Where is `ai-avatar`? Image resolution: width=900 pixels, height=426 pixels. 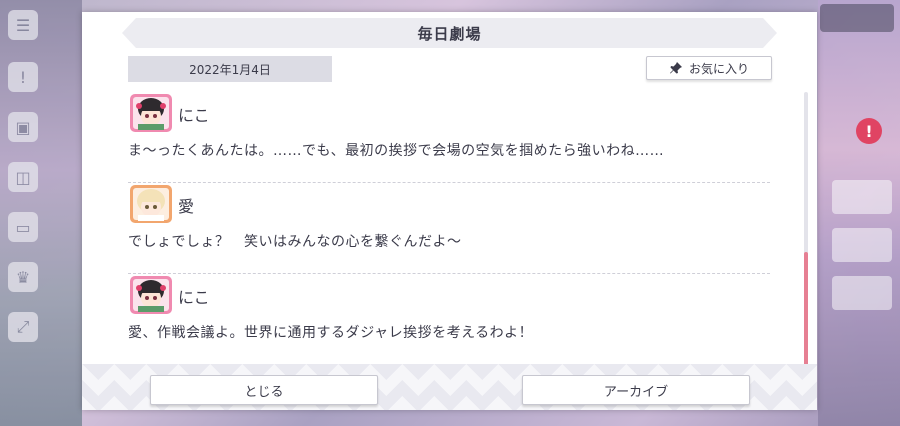
ai-avatar is located at coordinates (151, 204).